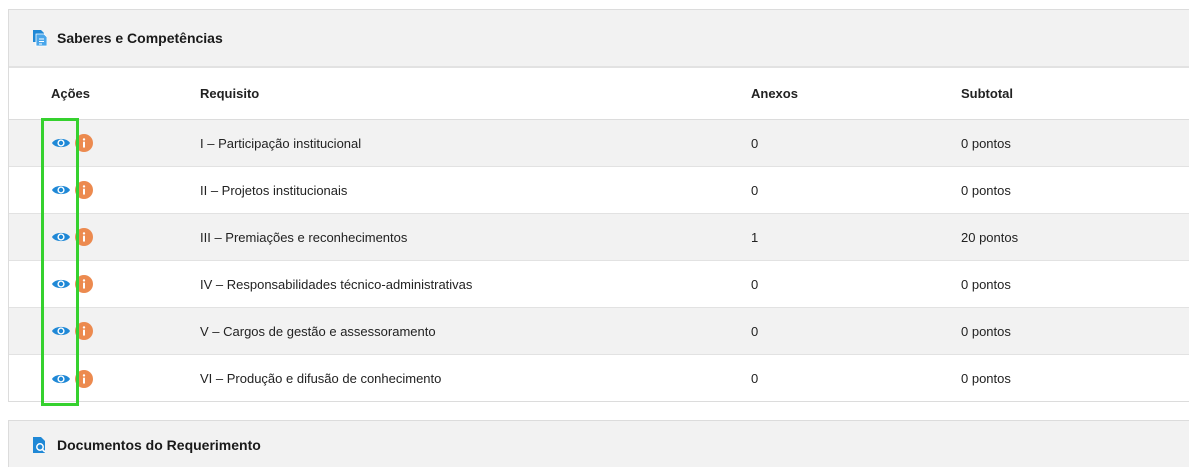 Image resolution: width=1189 pixels, height=467 pixels. I want to click on column-header-anexos: Anexos, so click(806, 93).